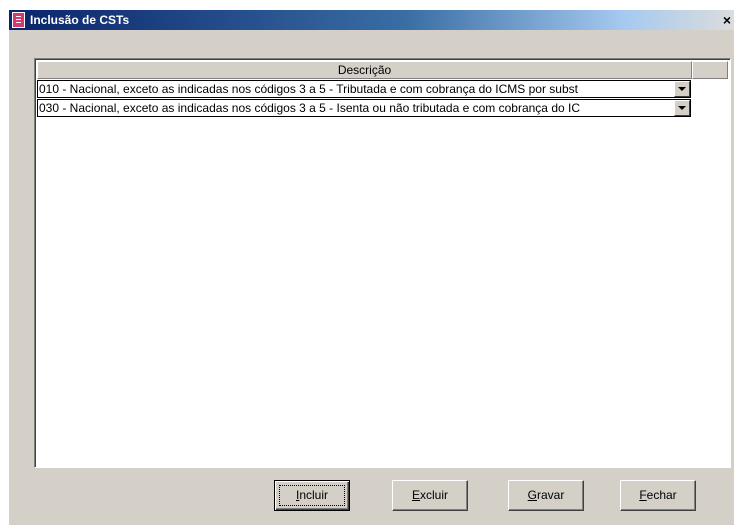 Image resolution: width=734 pixels, height=525 pixels. I want to click on column-header-descricao: Descrição, so click(364, 70).